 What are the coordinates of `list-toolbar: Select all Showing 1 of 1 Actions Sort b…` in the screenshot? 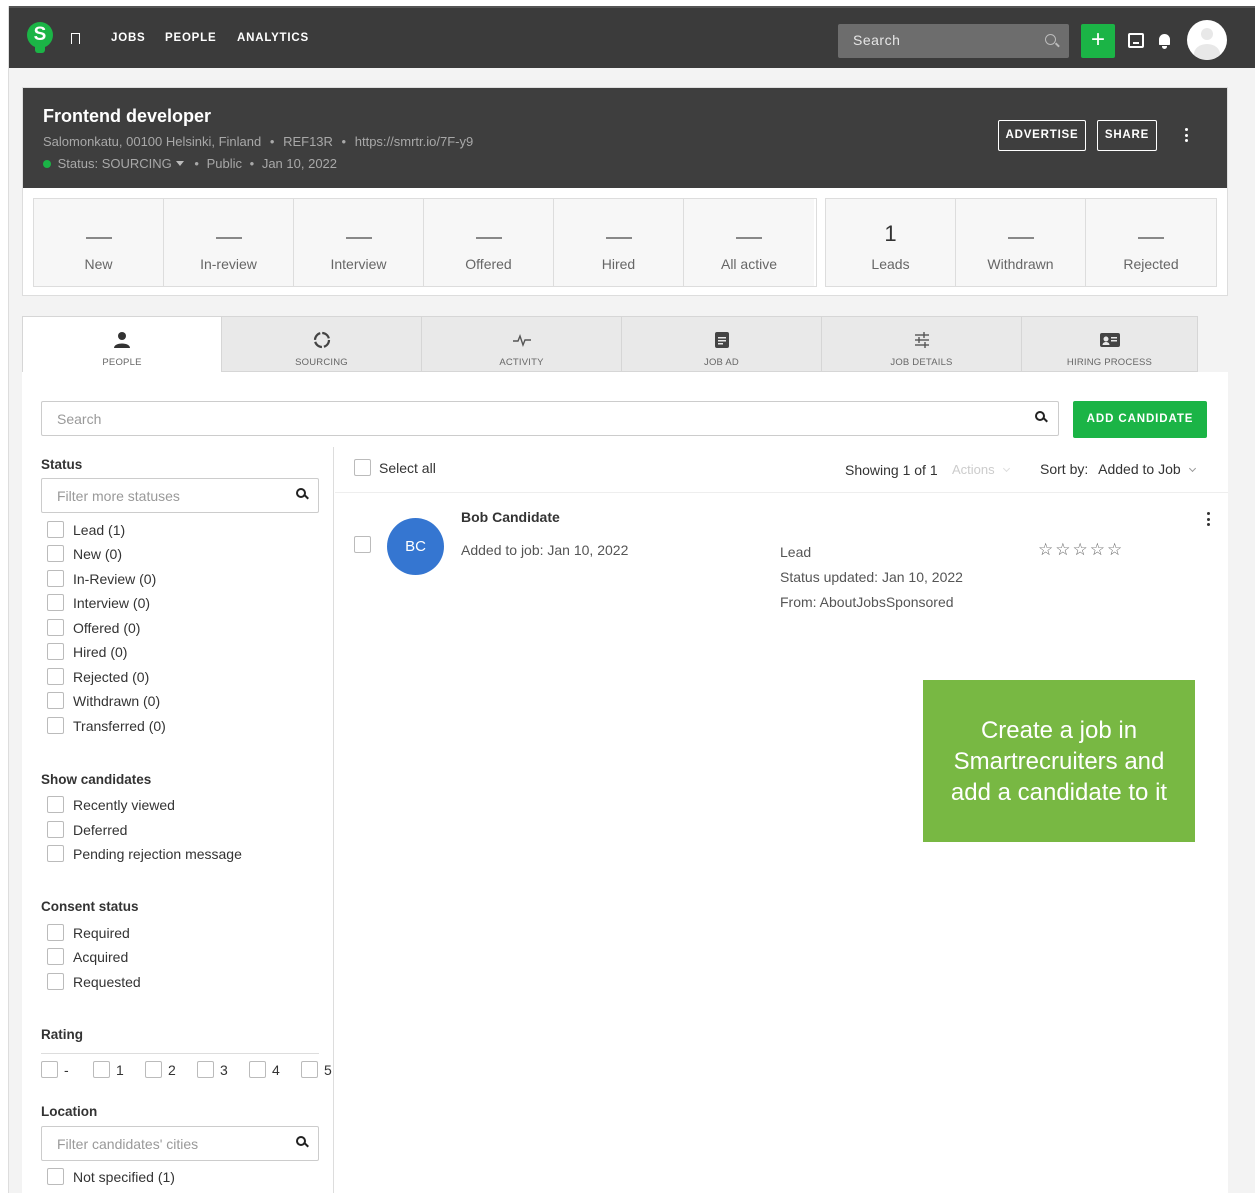 It's located at (781, 470).